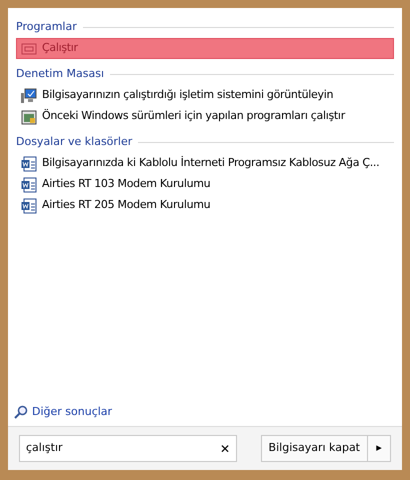  What do you see at coordinates (379, 448) in the screenshot?
I see `shutdown-options-button: ▸` at bounding box center [379, 448].